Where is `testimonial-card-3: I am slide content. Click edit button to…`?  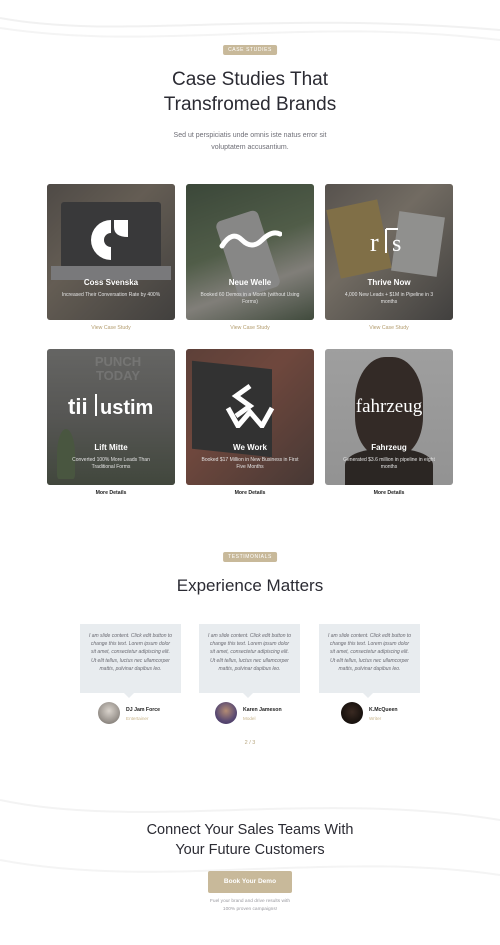 testimonial-card-3: I am slide content. Click edit button to… is located at coordinates (369, 661).